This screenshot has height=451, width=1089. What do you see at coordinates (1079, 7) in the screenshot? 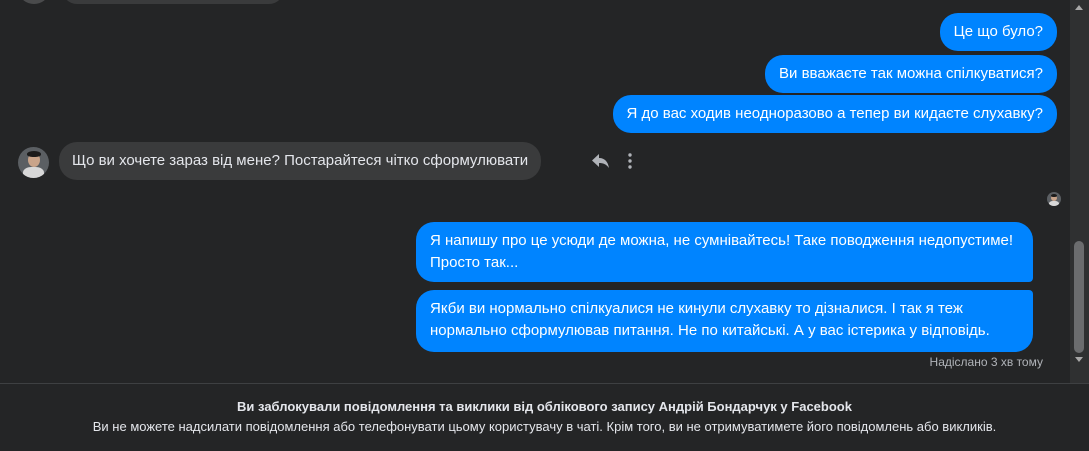
I see `scroll-up-arrow-icon` at bounding box center [1079, 7].